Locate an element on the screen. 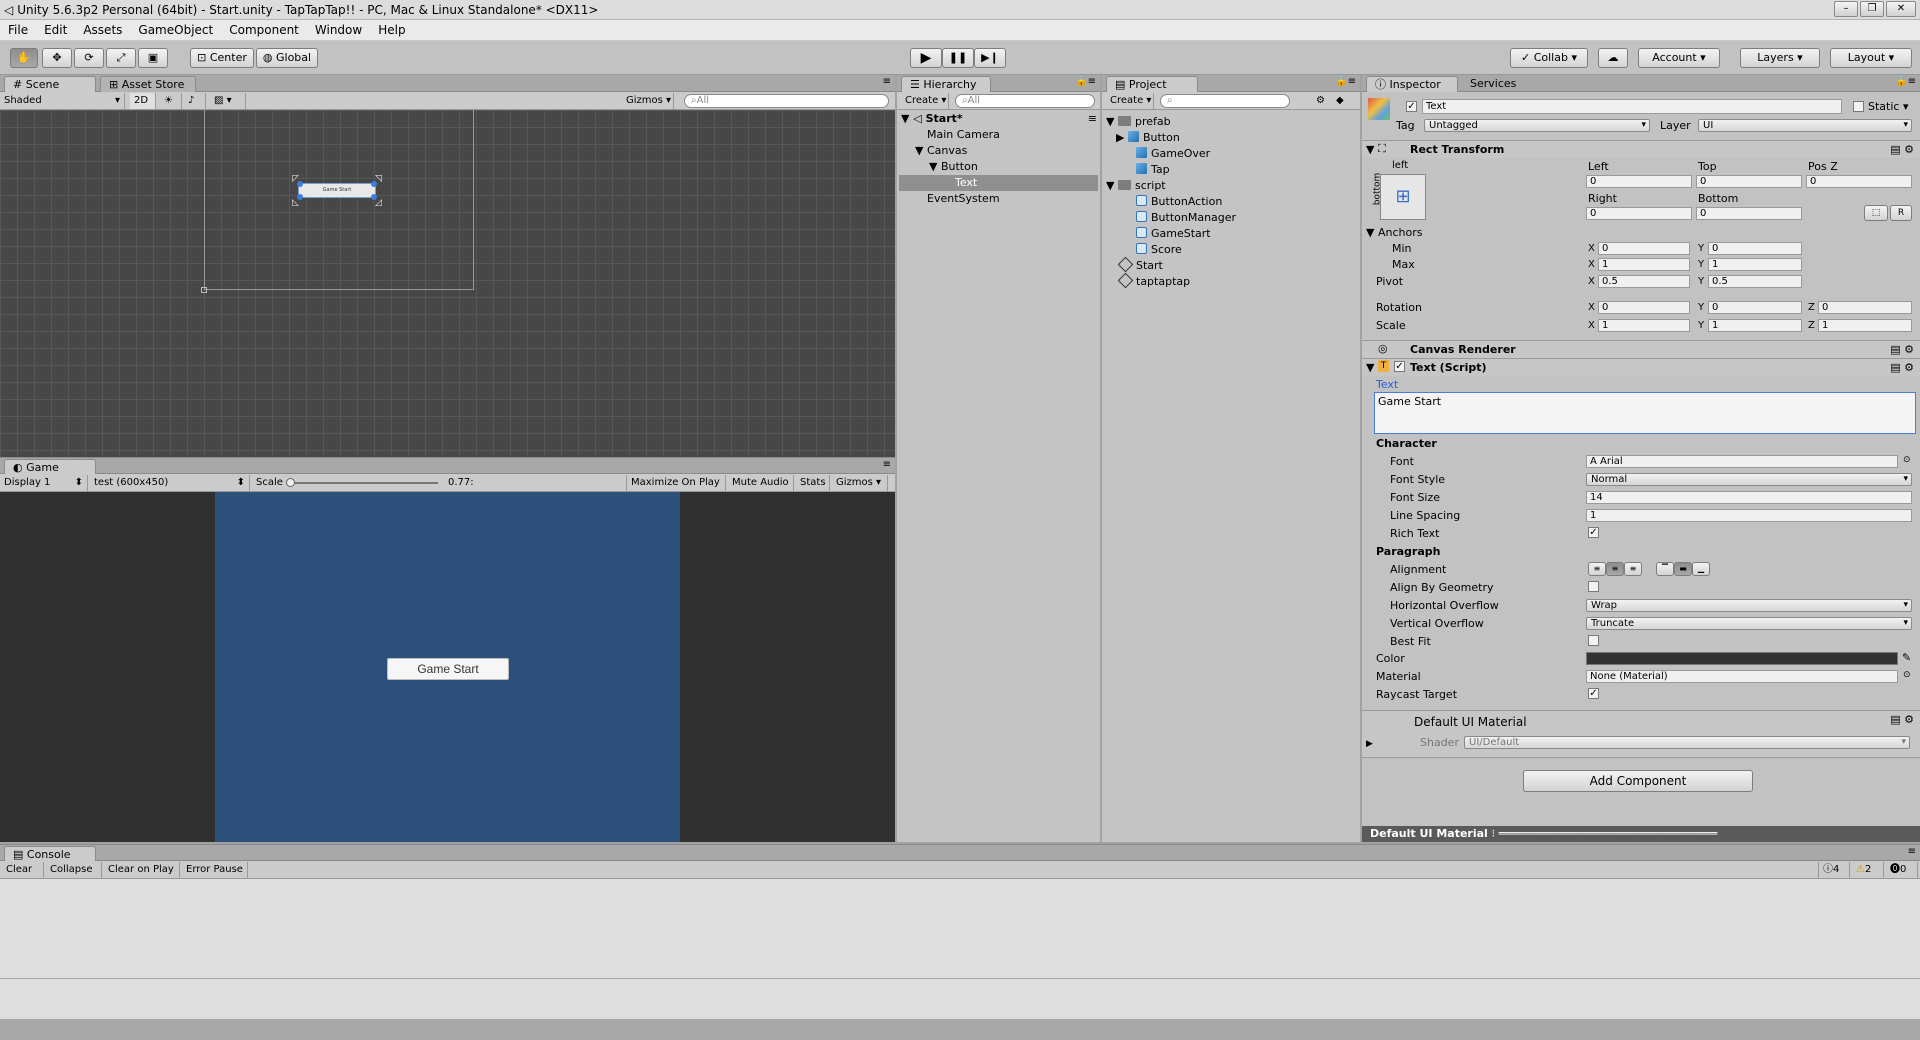 The height and width of the screenshot is (1040, 1920). asset-gamestart-script: GameStart is located at coordinates (1173, 234).